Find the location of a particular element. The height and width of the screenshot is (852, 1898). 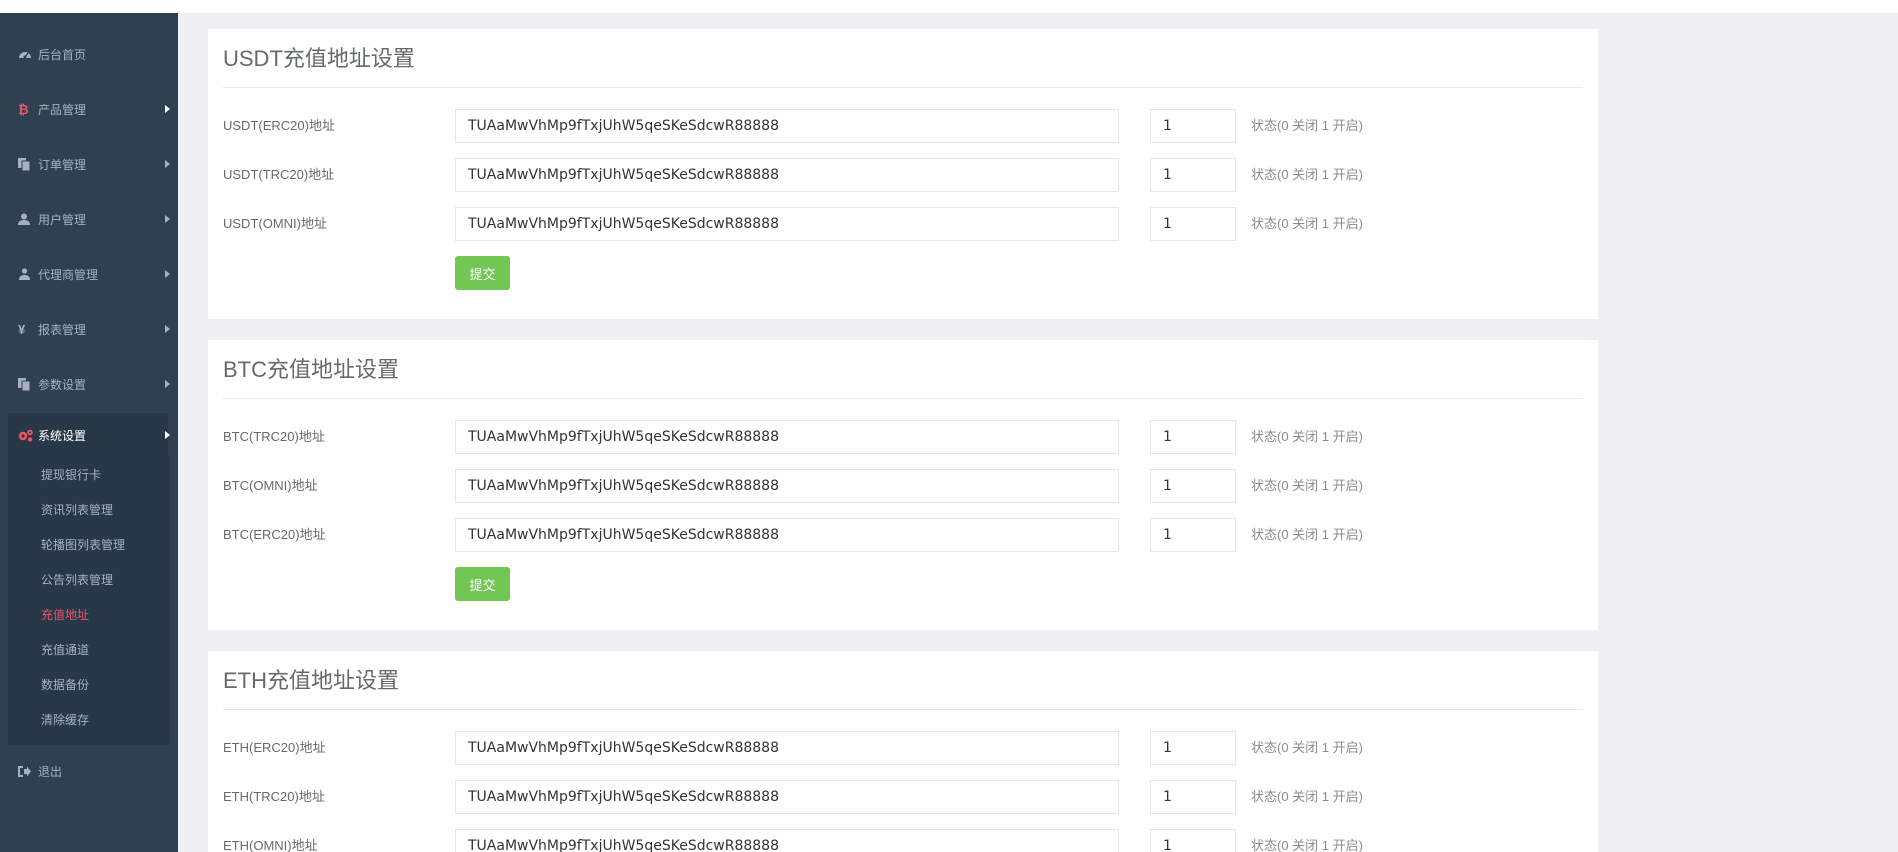

bitcoin-icon: ₿ is located at coordinates (23, 109).